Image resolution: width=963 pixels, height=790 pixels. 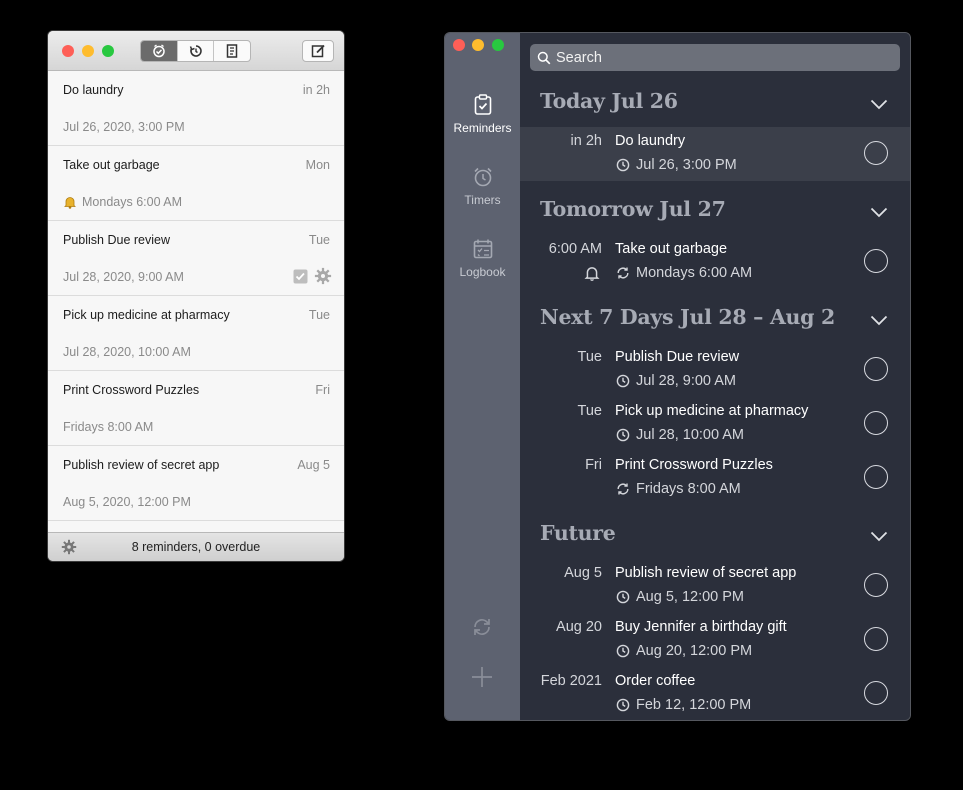 I want to click on reminder-subtitle: Fridays 8:00 AM, so click(x=678, y=489).